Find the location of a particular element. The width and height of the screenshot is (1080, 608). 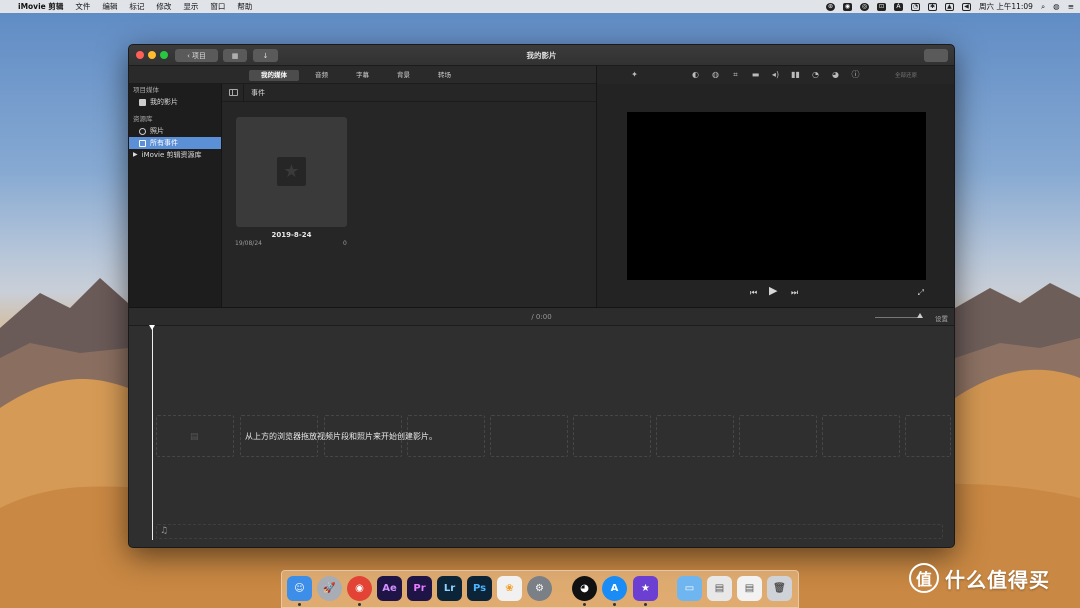

tab-audio: 音频 is located at coordinates (321, 75).